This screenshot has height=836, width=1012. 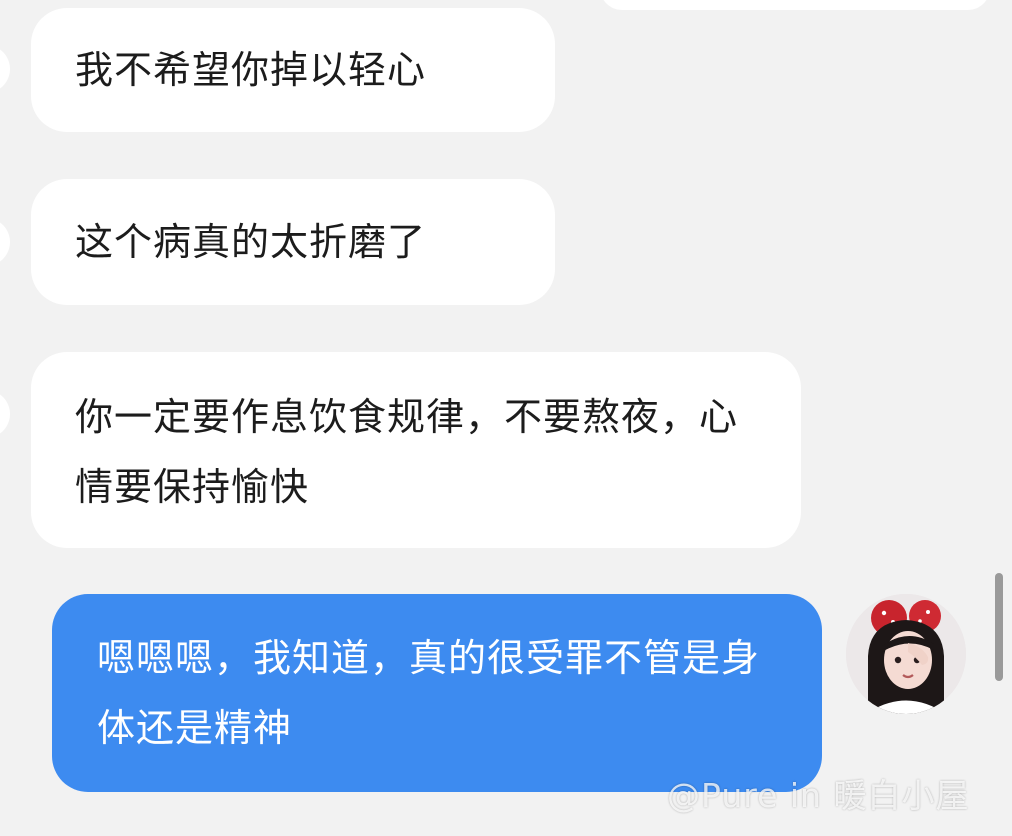 I want to click on watermark-text: @Pure in 暖白小屋, so click(x=818, y=795).